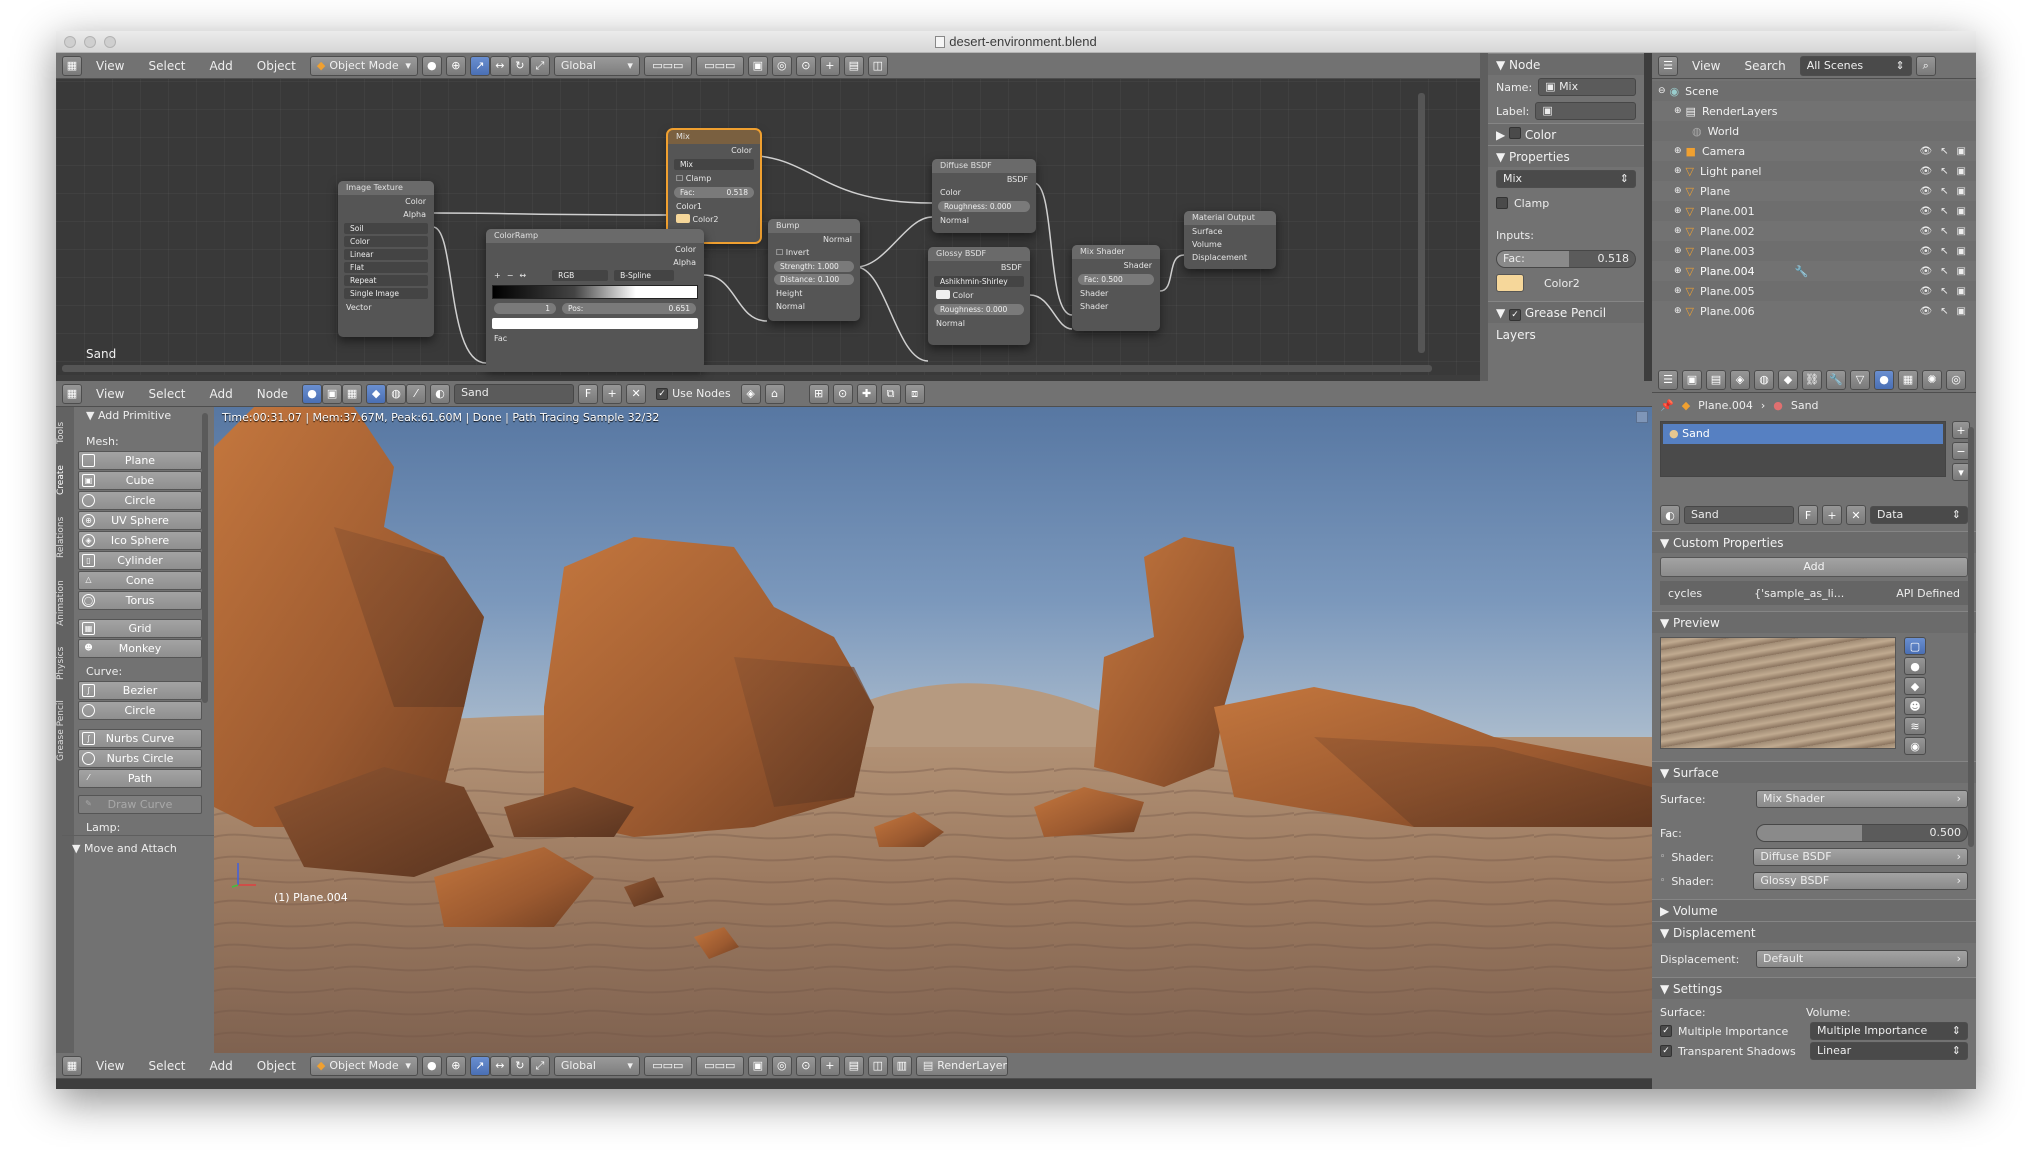 Image resolution: width=2032 pixels, height=1169 pixels. I want to click on editor-type-icon: ☰, so click(1668, 65).